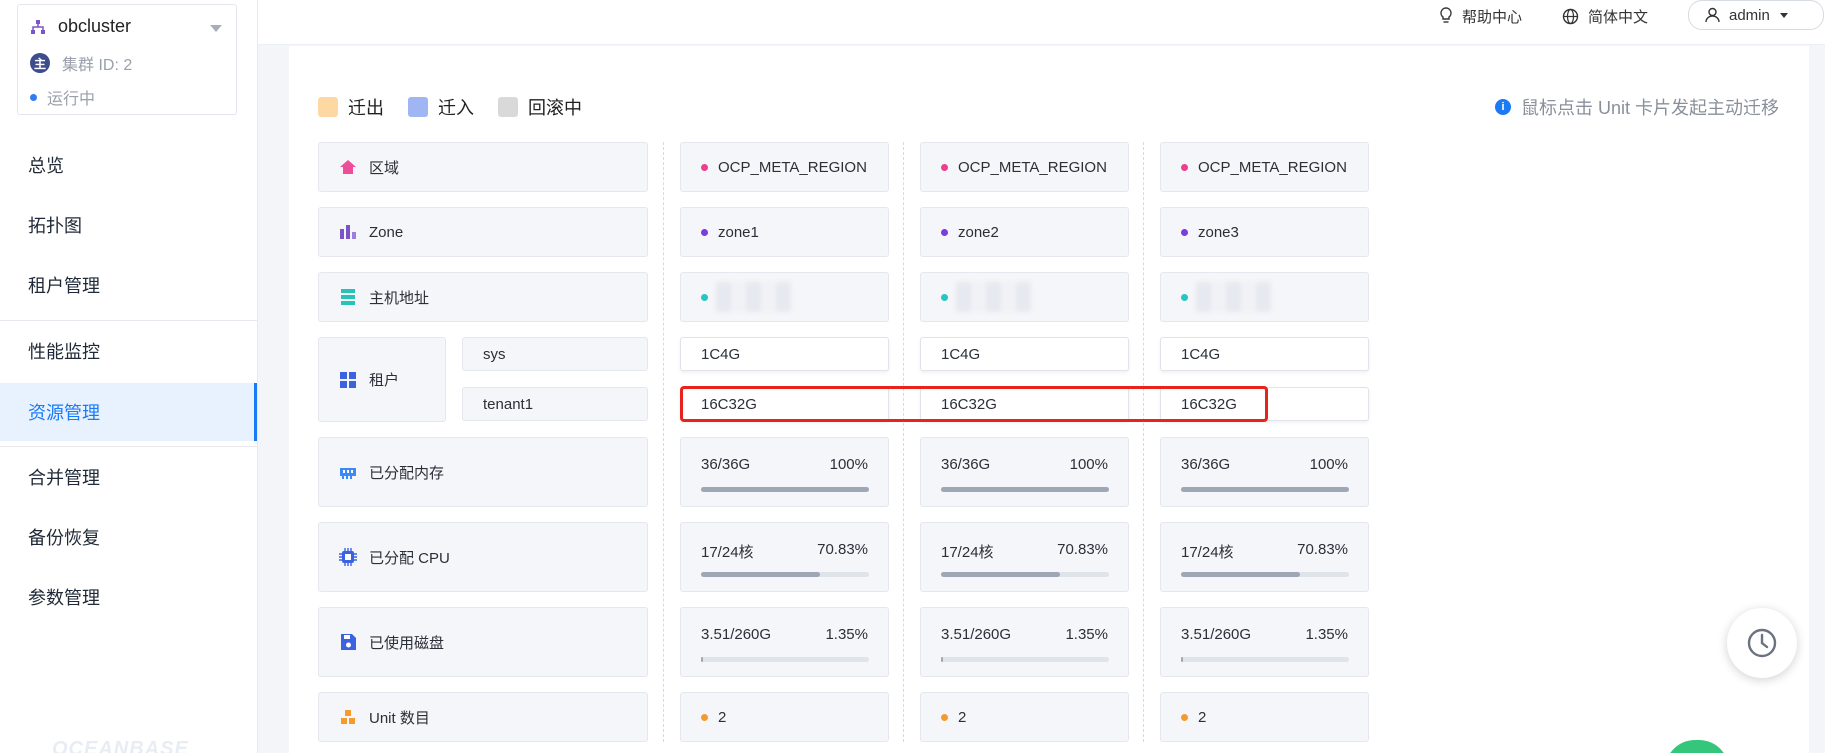 This screenshot has width=1825, height=753. I want to click on clock-icon, so click(1762, 643).